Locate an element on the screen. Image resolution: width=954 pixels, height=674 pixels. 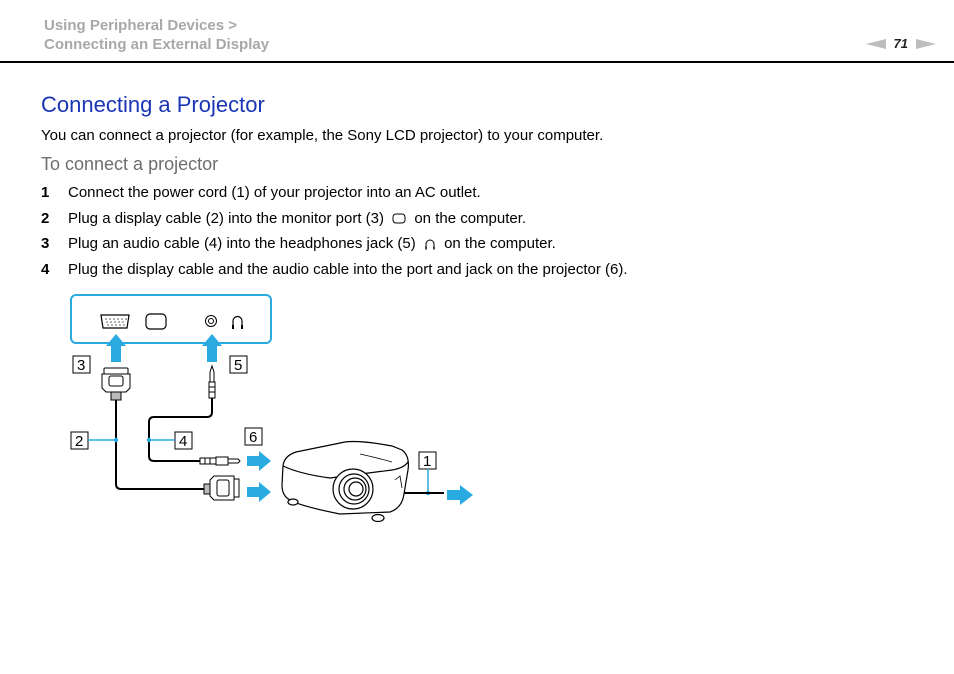
computer-port-panel is located at coordinates (171, 319).